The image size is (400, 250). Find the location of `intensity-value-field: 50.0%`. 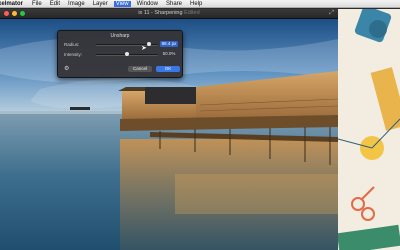

intensity-value-field: 50.0% is located at coordinates (169, 54).